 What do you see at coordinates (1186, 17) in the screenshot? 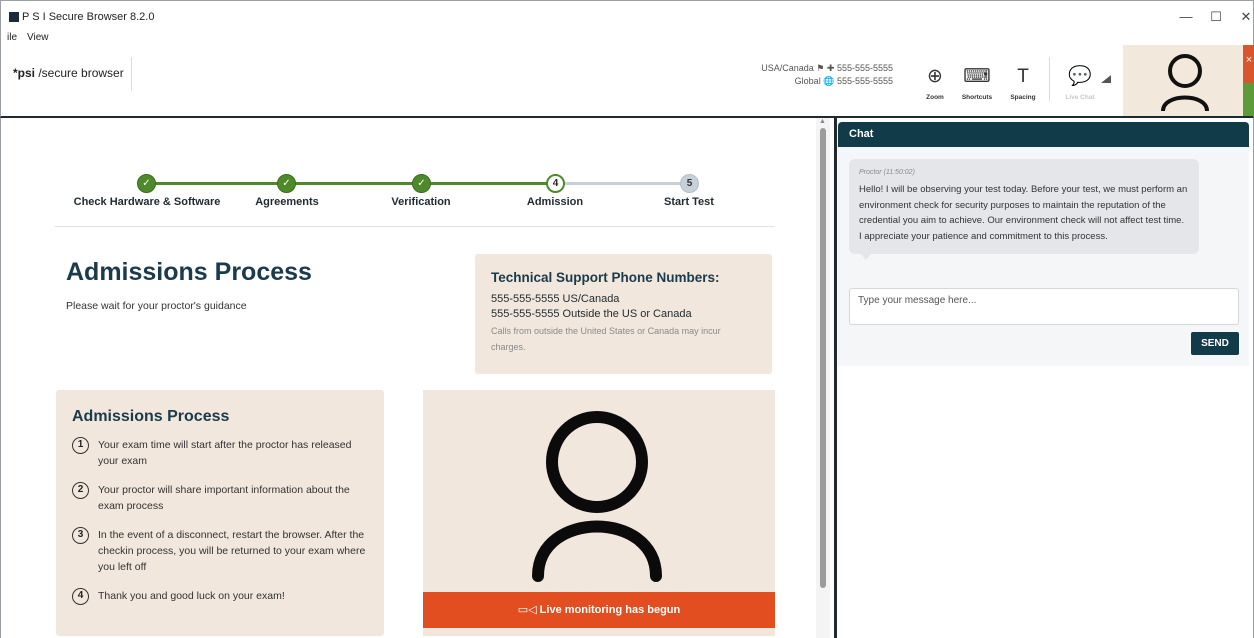
I see `minimize-button: —` at bounding box center [1186, 17].